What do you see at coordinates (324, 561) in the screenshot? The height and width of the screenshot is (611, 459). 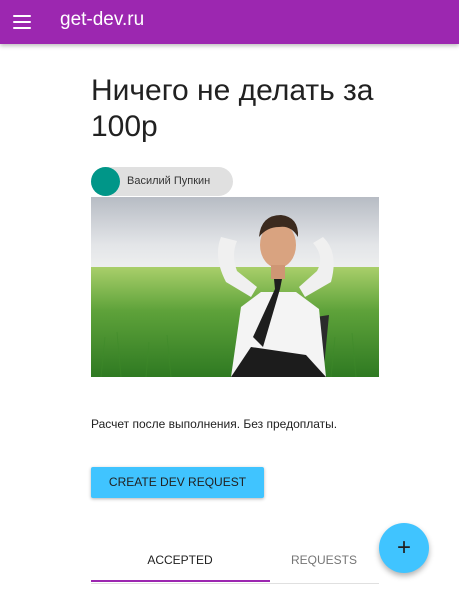 I see `tab-requests: REQUESTS` at bounding box center [324, 561].